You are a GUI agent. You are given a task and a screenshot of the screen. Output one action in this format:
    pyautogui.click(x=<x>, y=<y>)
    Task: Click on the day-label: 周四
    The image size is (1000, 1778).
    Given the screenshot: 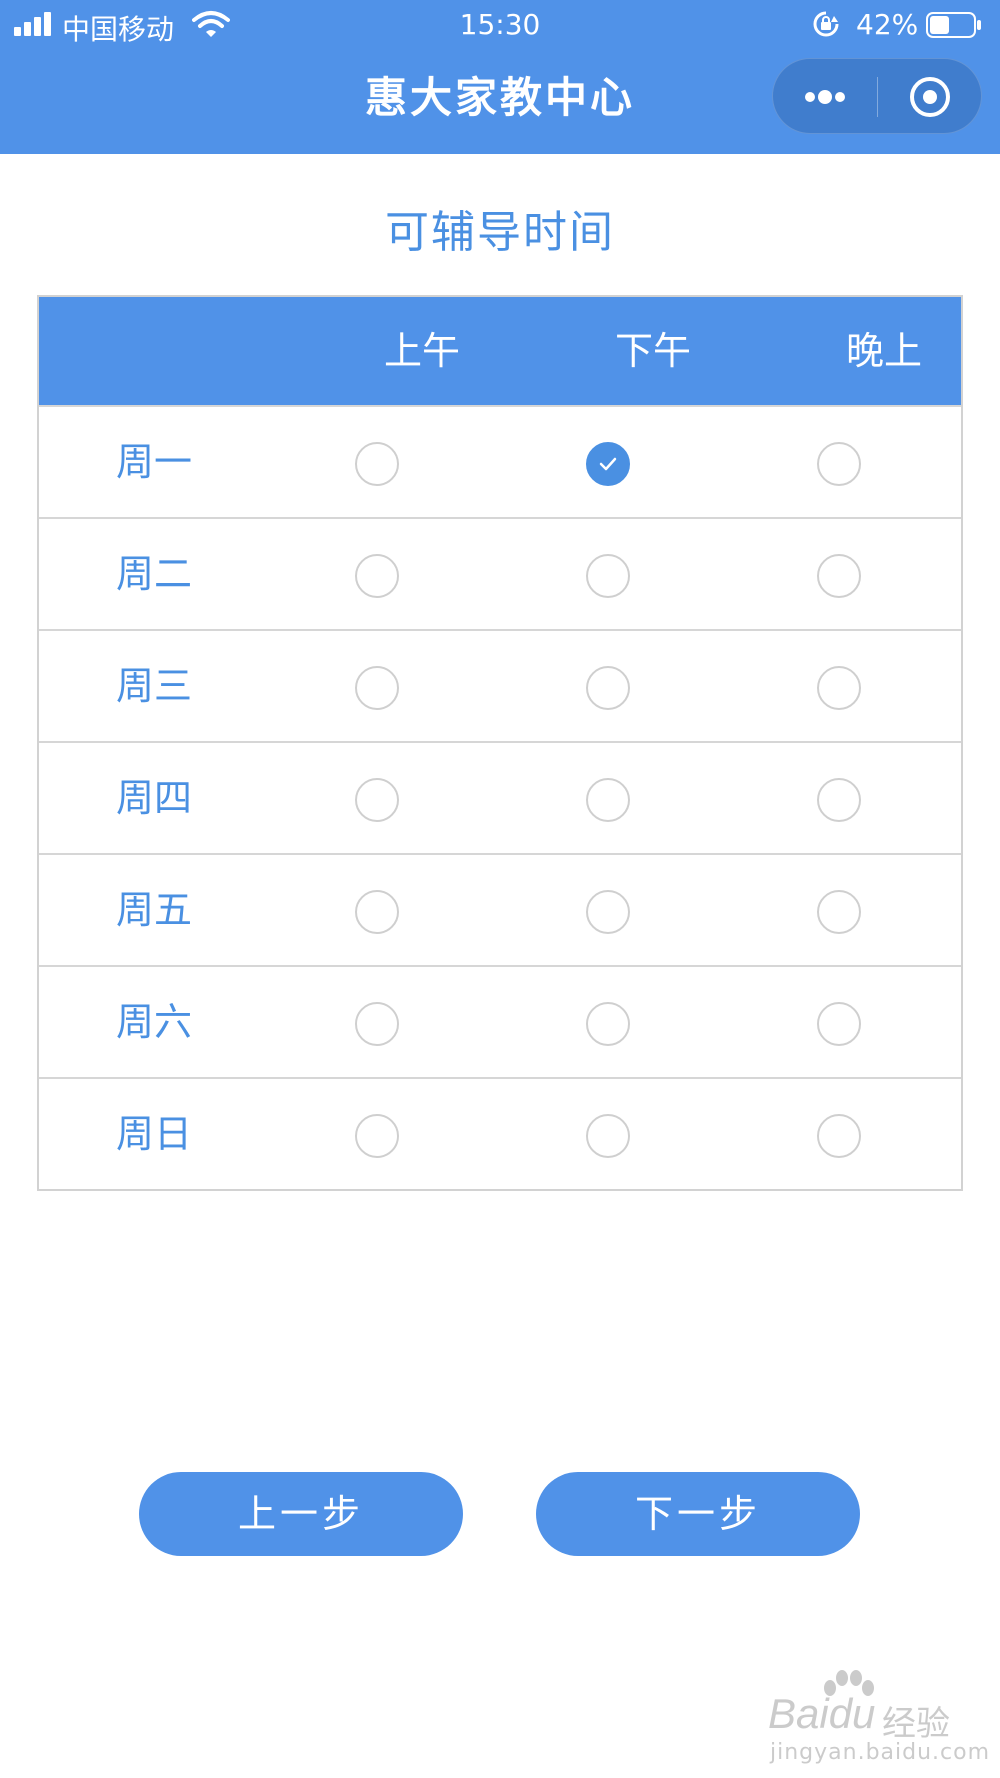 What is the action you would take?
    pyautogui.click(x=153, y=798)
    